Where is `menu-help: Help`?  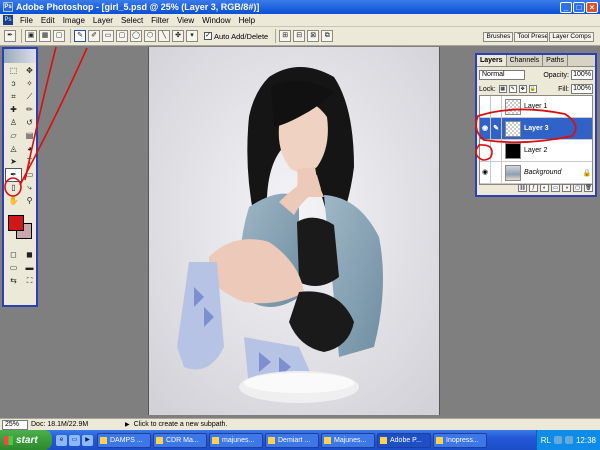
menu-help: Help is located at coordinates (247, 20).